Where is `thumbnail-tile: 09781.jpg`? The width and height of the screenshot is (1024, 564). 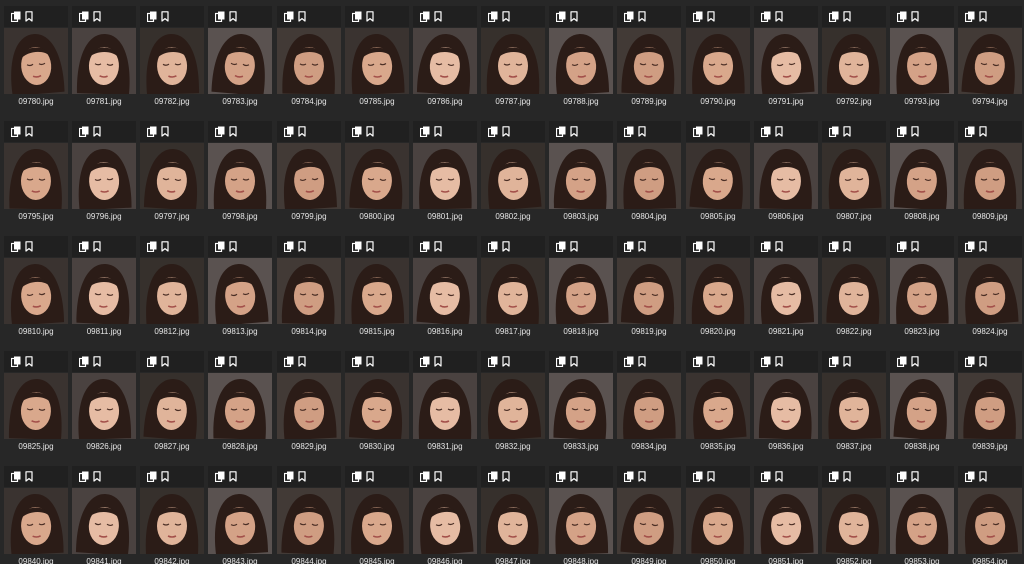 thumbnail-tile: 09781.jpg is located at coordinates (104, 60).